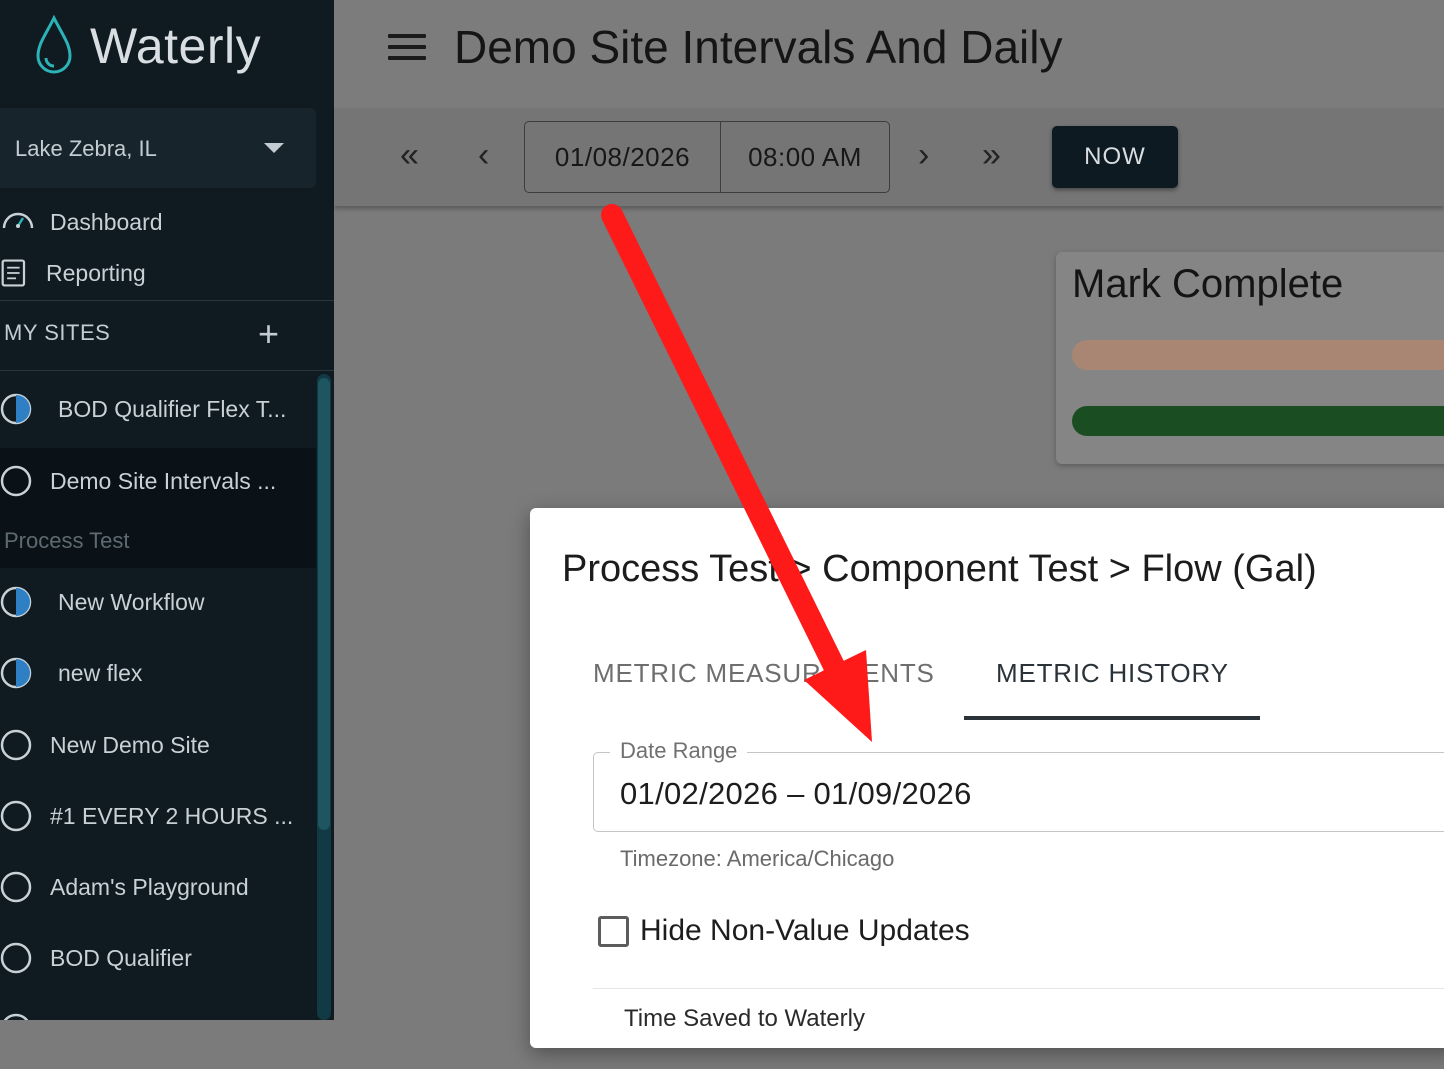 The height and width of the screenshot is (1069, 1444). I want to click on page-title: Demo Site Intervals And Daily, so click(758, 47).